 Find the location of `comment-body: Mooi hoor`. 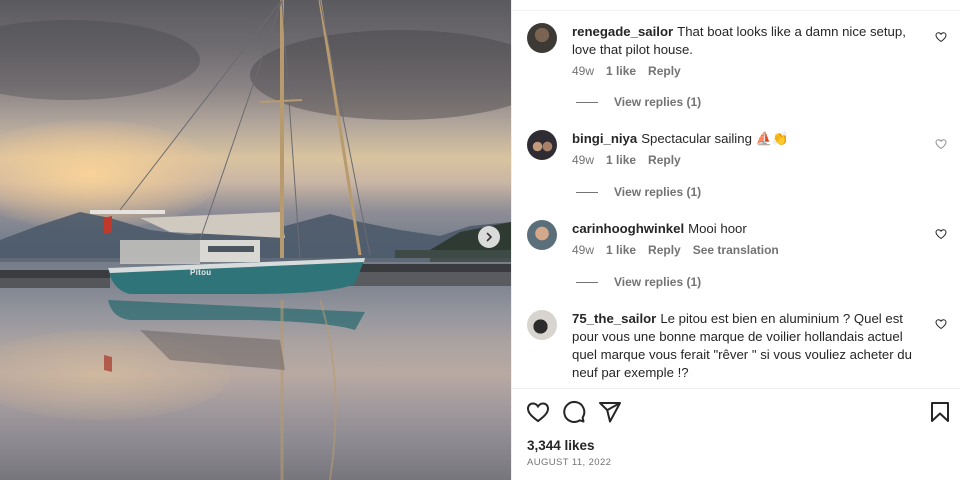

comment-body: Mooi hoor is located at coordinates (717, 228).